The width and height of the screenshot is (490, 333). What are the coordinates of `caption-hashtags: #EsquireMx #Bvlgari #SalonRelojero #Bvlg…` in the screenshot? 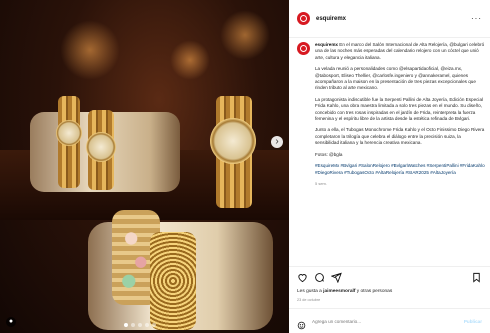 It's located at (400, 169).